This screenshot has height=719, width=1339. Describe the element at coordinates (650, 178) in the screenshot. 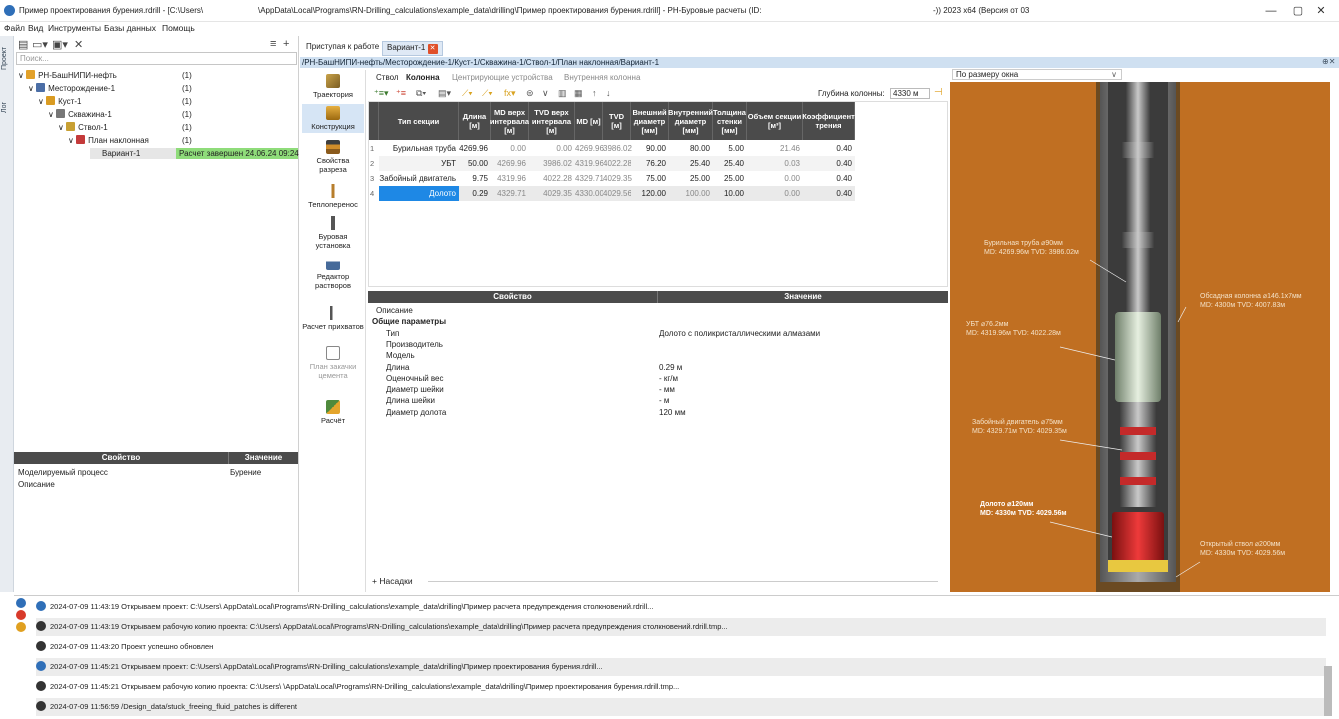

I see `table-cell: 75.00` at that location.